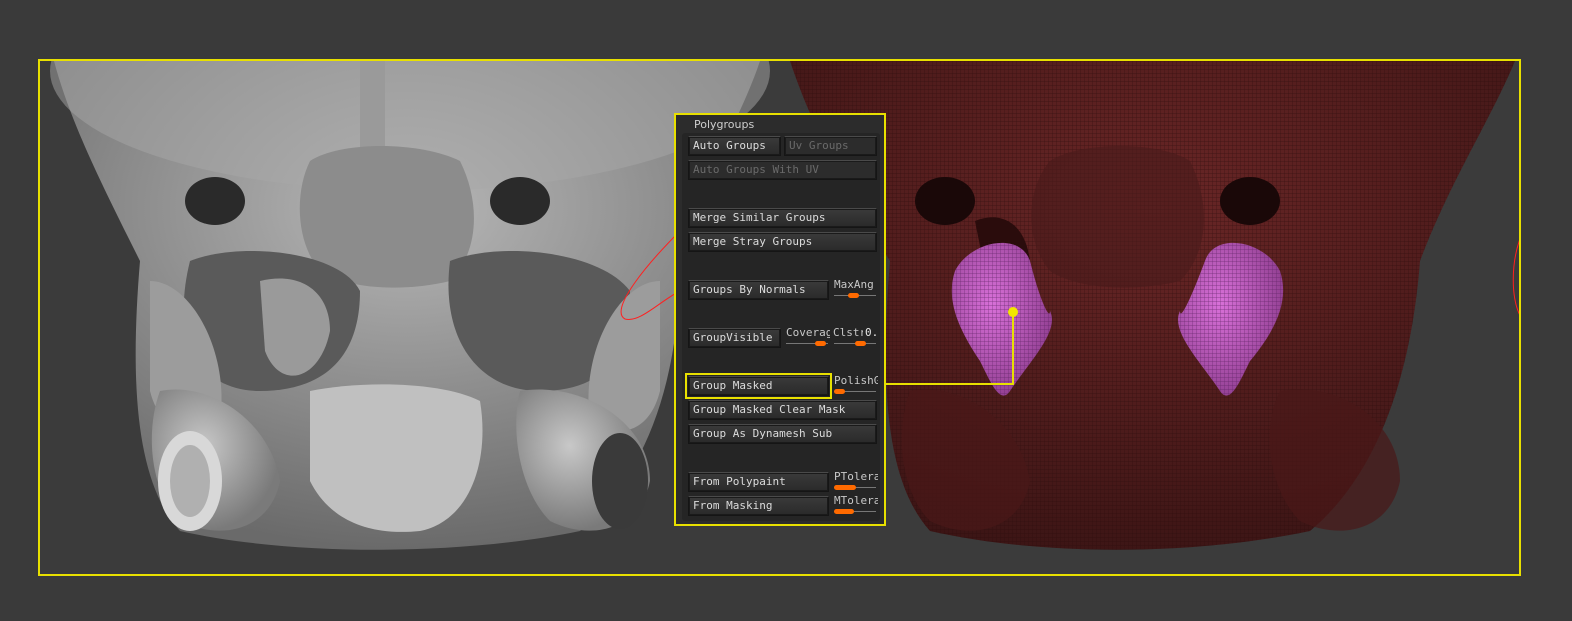  What do you see at coordinates (853, 295) in the screenshot?
I see `max-angle-slider-knob` at bounding box center [853, 295].